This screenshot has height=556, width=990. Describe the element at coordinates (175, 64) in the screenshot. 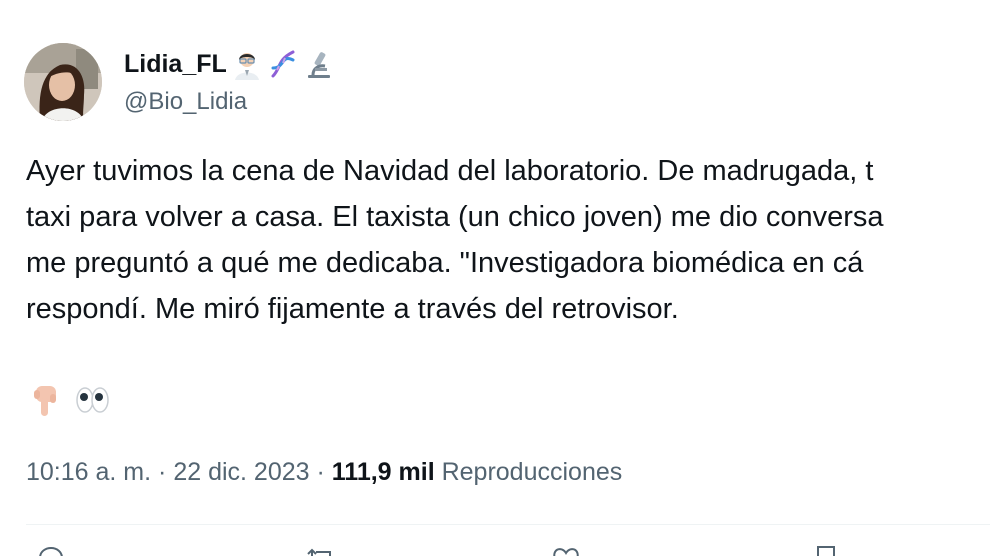

I see `author-display-name: Lidia_FL` at that location.